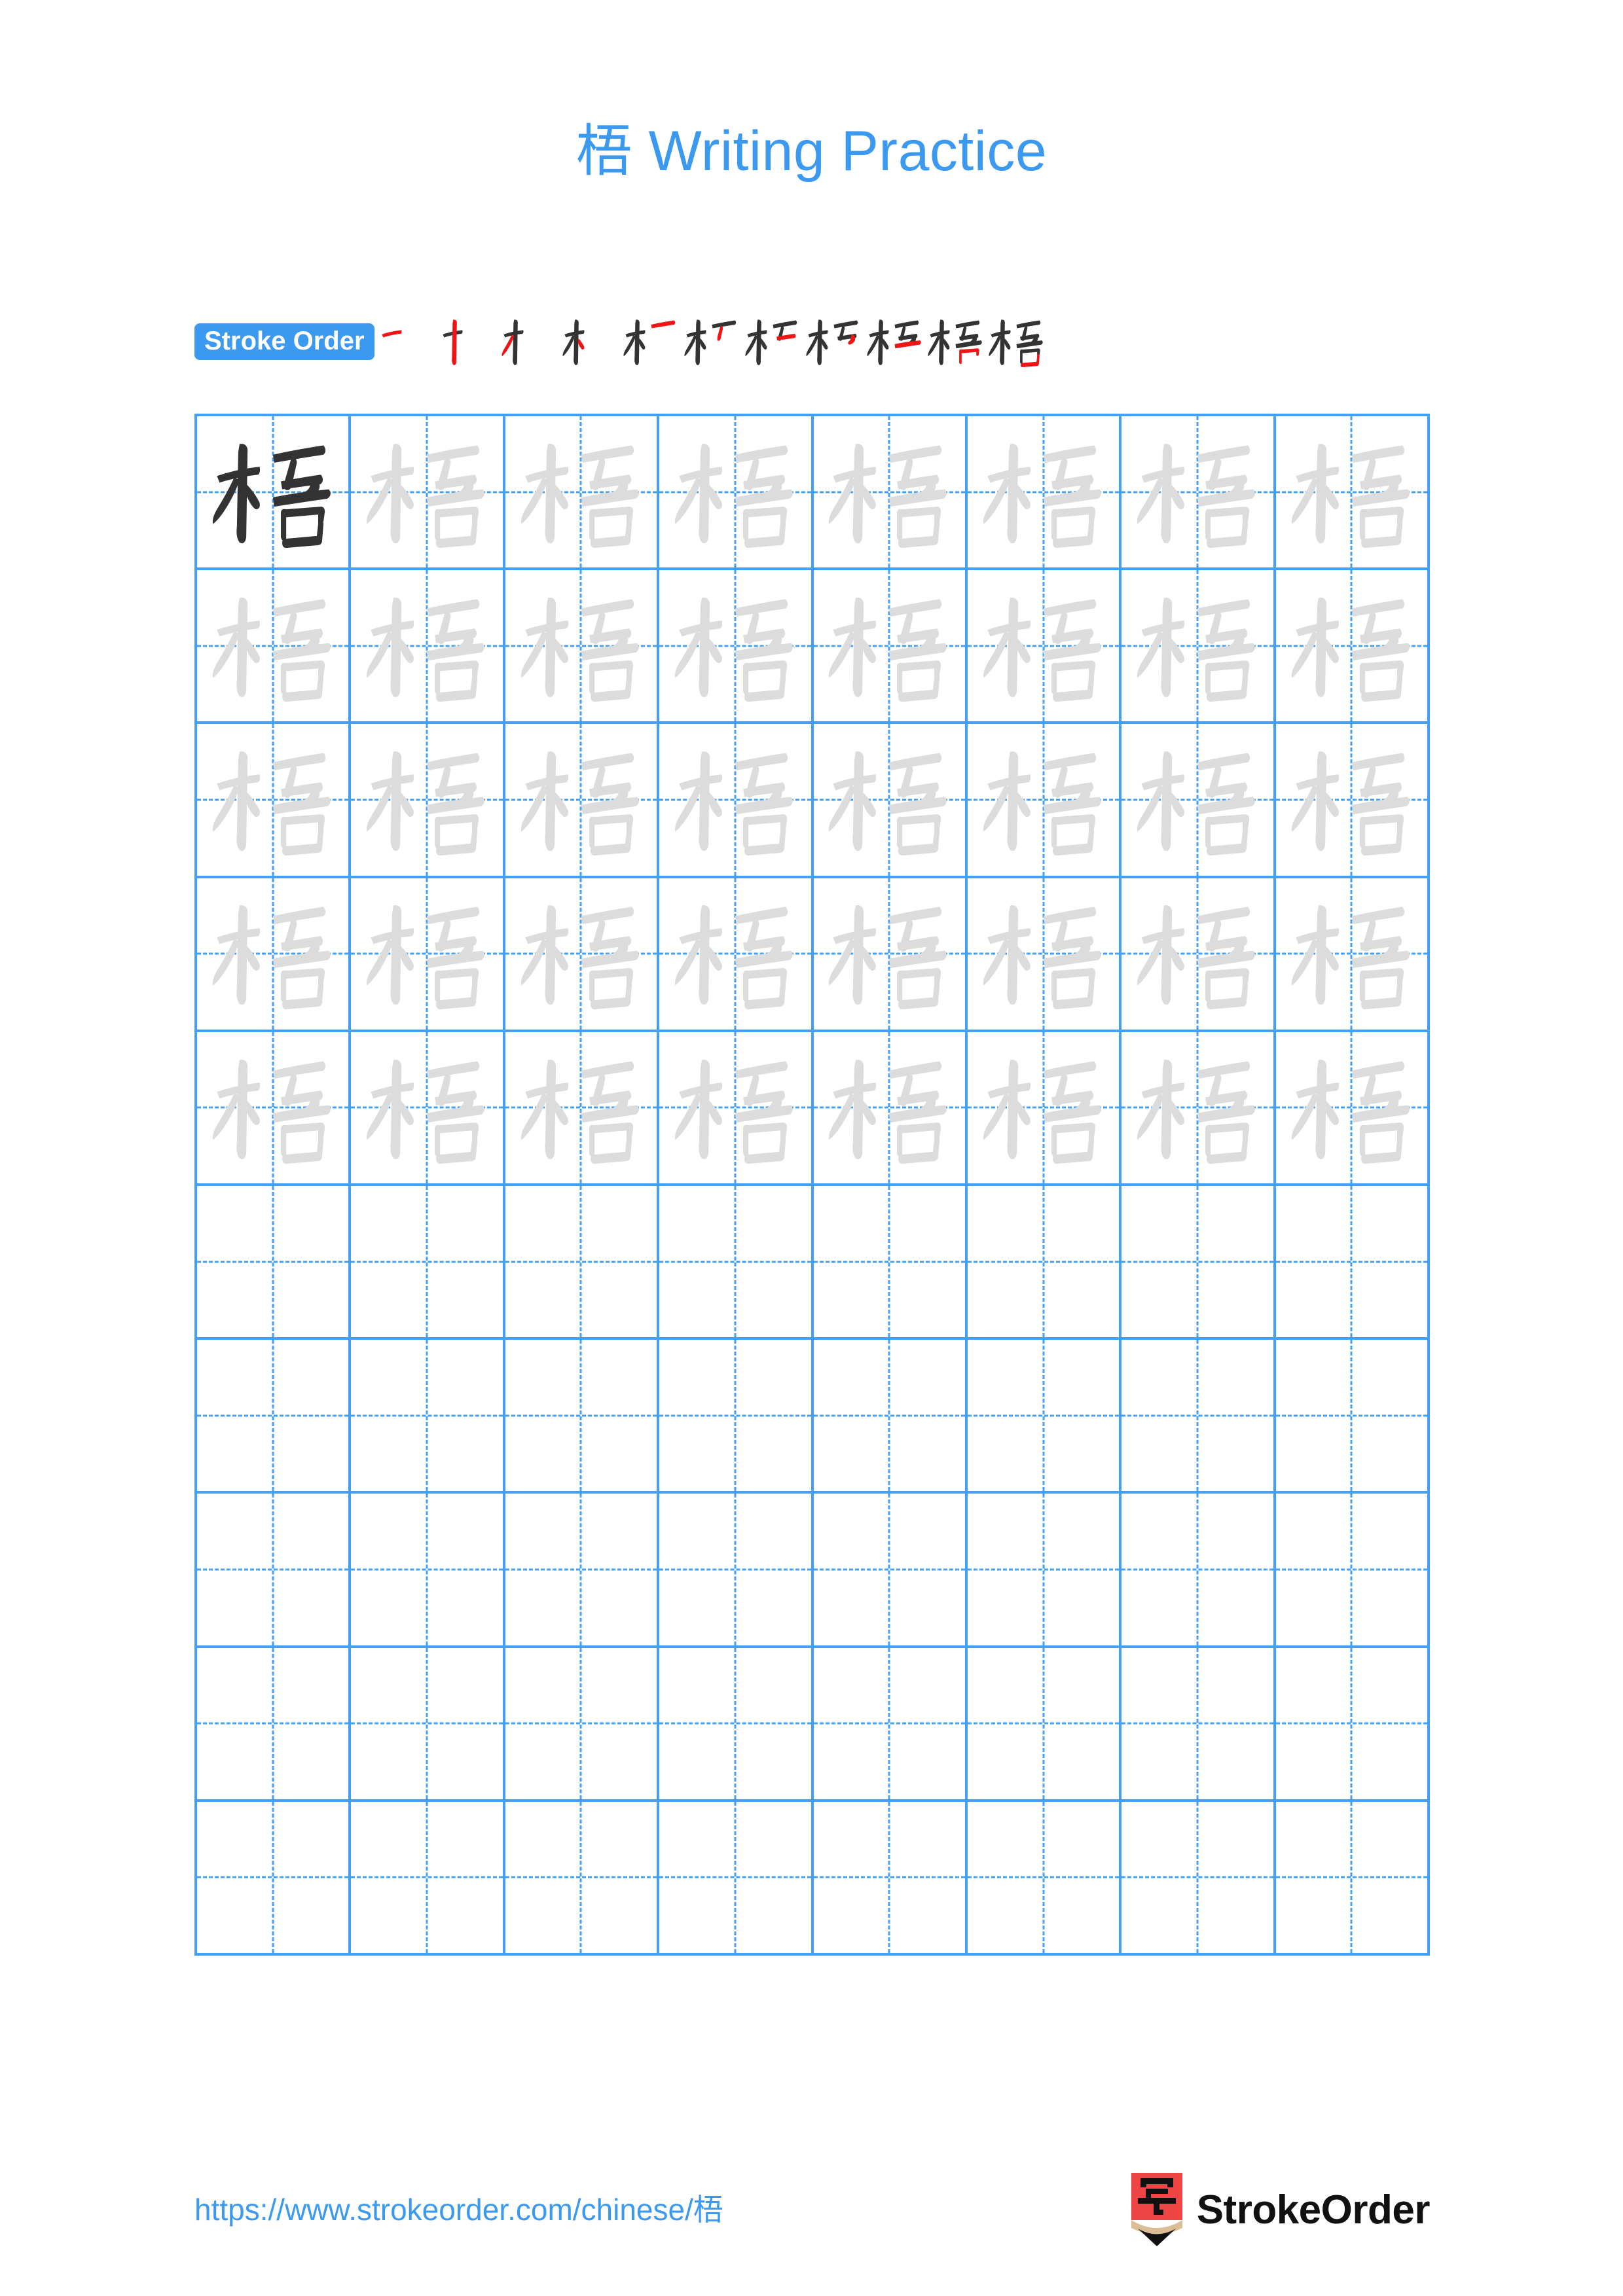 This screenshot has width=1623, height=2296. What do you see at coordinates (712, 342) in the screenshot?
I see `stroke-order-step-list` at bounding box center [712, 342].